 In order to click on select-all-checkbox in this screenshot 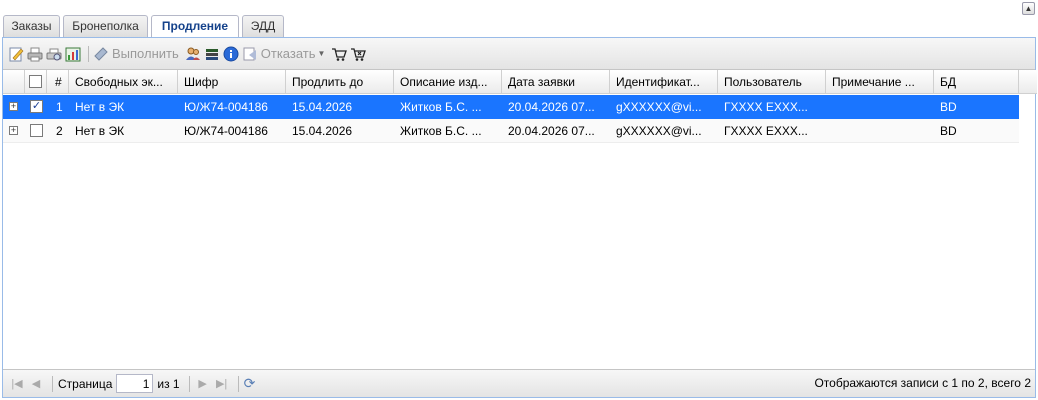, I will do `click(35, 81)`.